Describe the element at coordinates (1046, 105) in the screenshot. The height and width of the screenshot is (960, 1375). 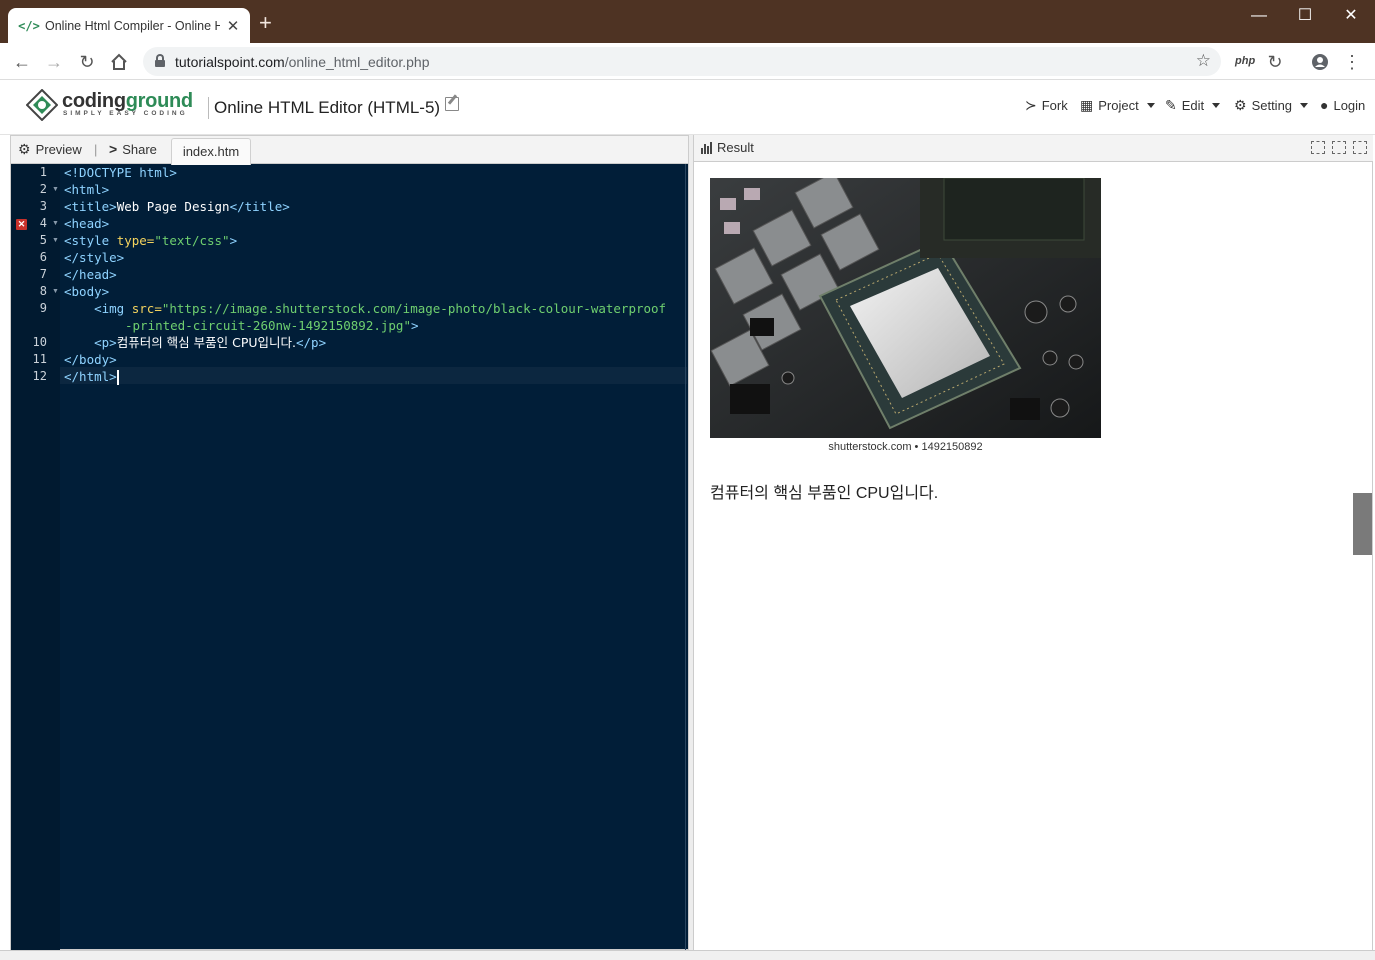
I see `menu-fork: ≻ Fork` at that location.